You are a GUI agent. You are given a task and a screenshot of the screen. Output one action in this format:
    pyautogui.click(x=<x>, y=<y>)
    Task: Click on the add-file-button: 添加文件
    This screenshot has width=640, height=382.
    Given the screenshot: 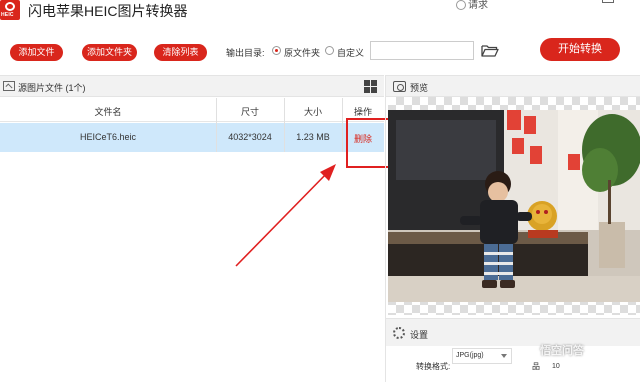 What is the action you would take?
    pyautogui.click(x=36, y=52)
    